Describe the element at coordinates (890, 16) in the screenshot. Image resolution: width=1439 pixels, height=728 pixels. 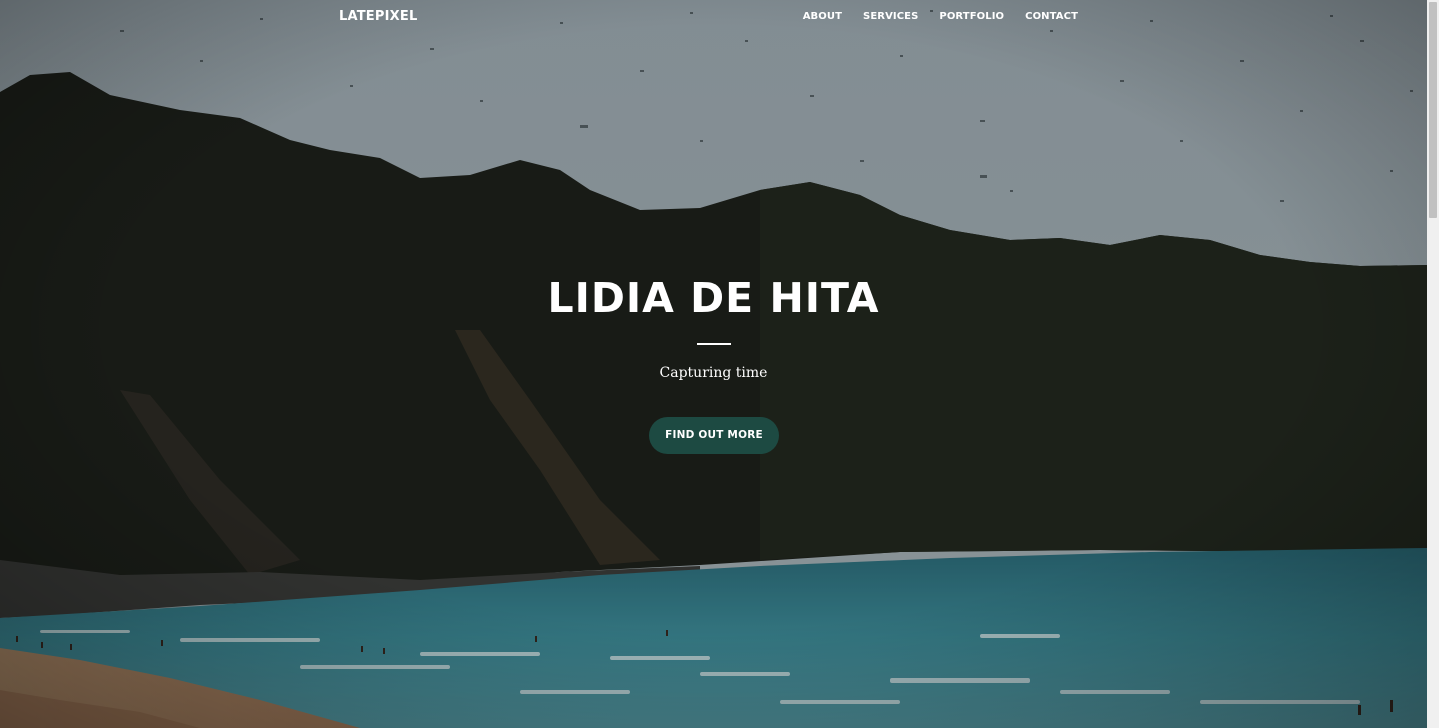
I see `nav-link-services: SERVICES` at that location.